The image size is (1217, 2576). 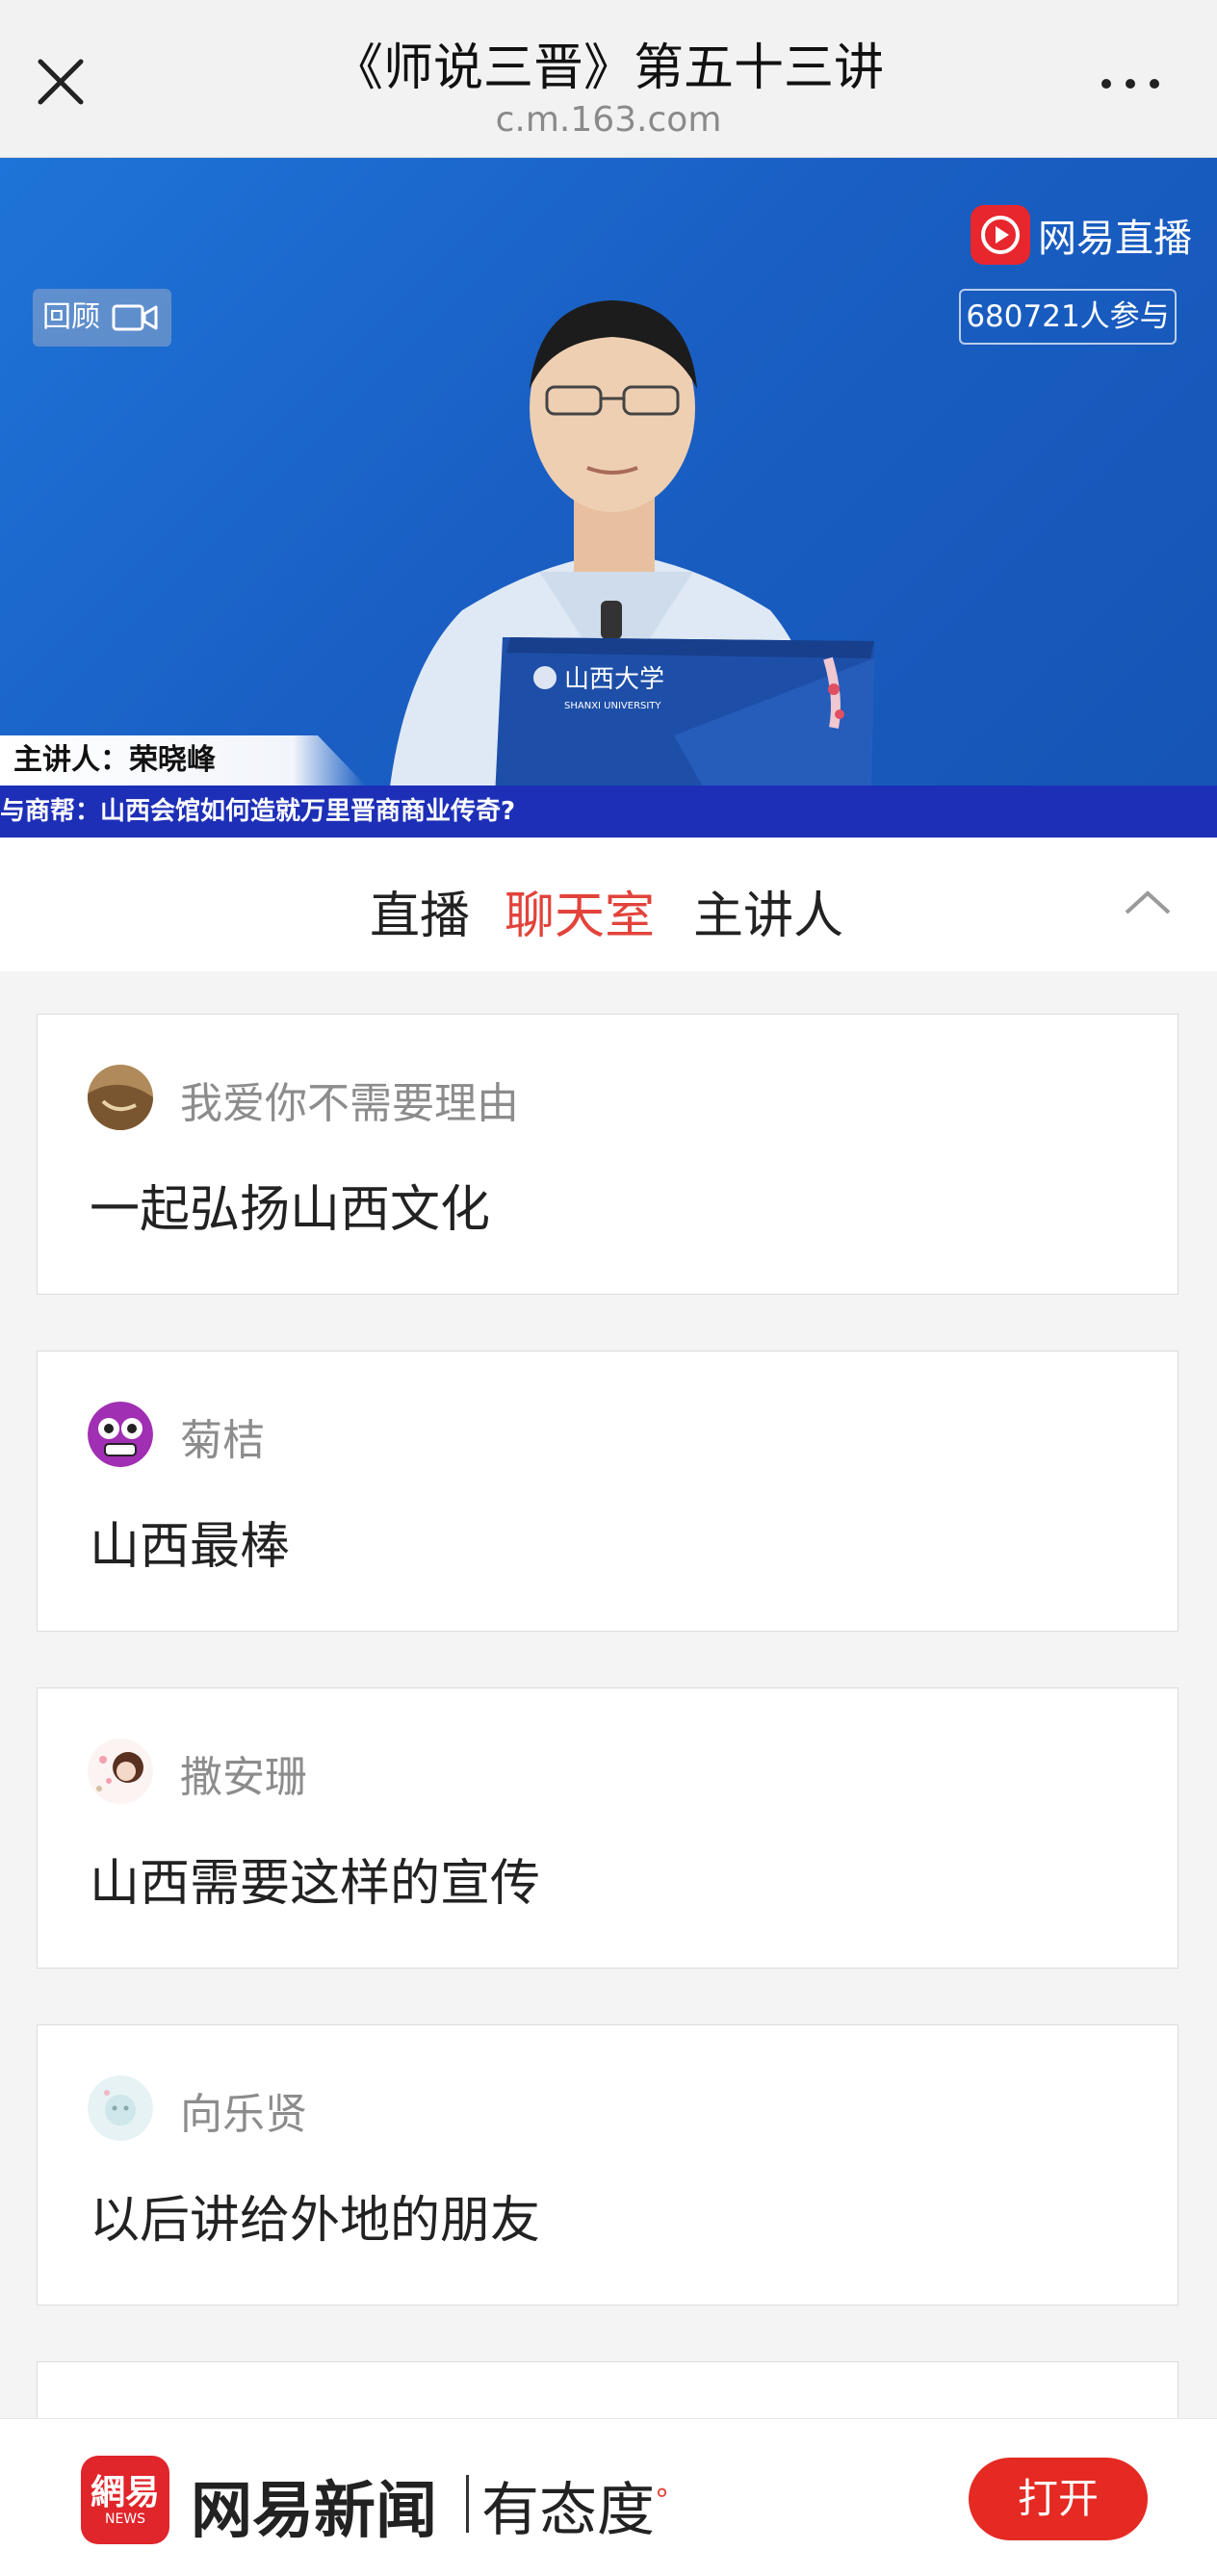 I want to click on review-label: 回顾, so click(x=71, y=317).